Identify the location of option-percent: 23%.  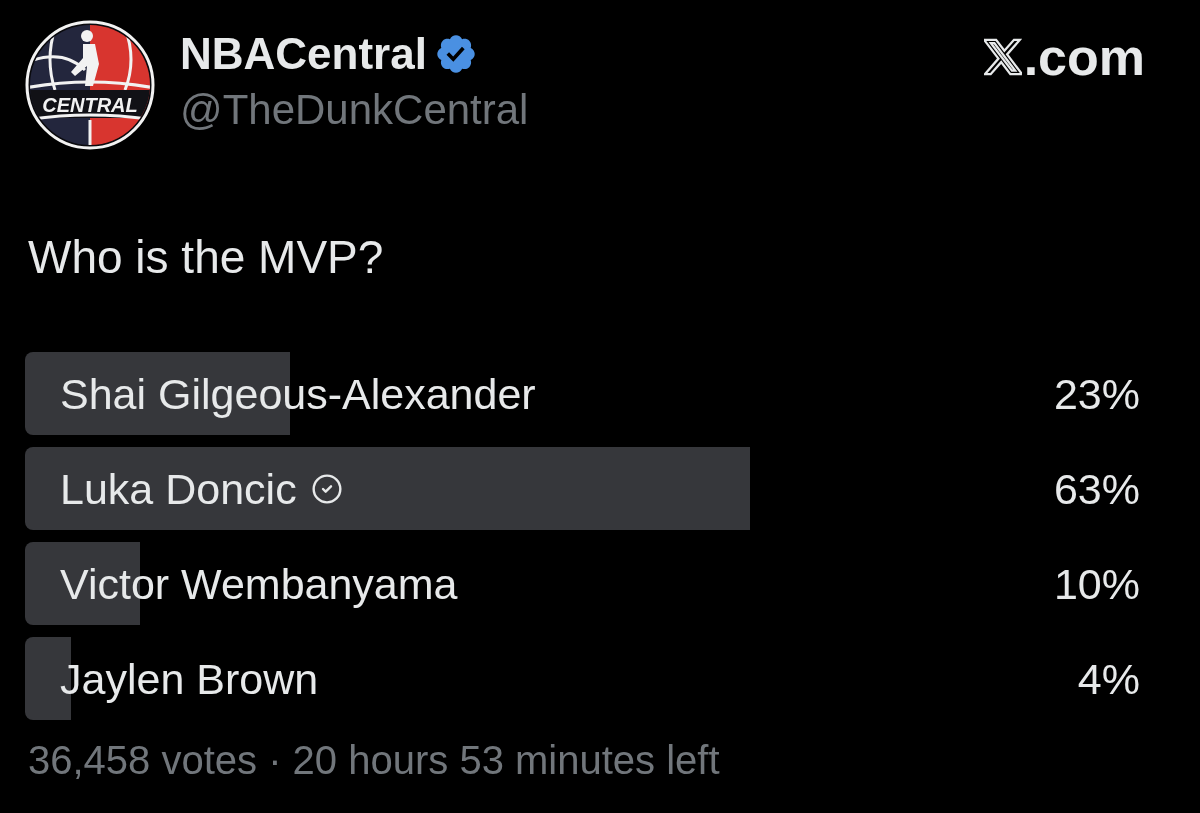
(1096, 393).